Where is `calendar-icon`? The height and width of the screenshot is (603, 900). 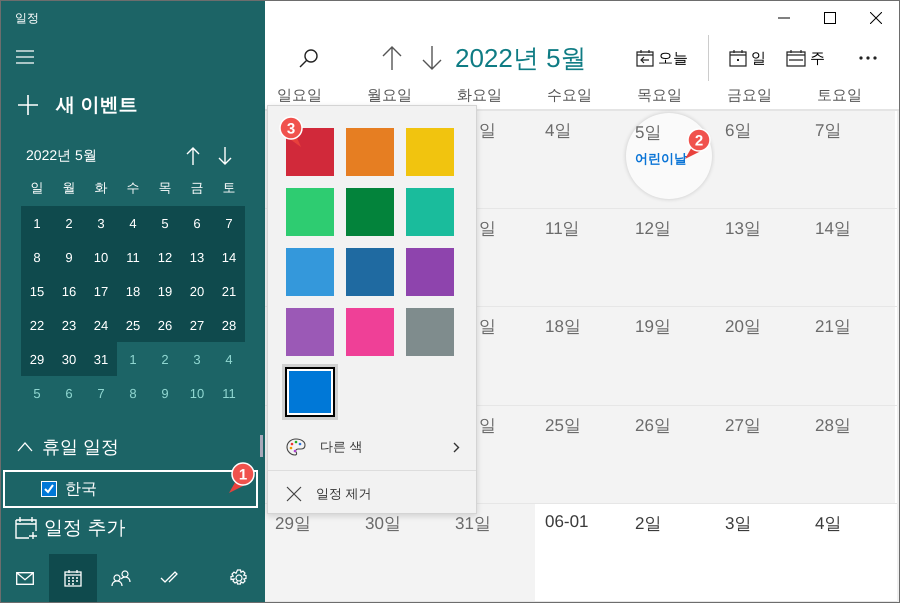 calendar-icon is located at coordinates (73, 578).